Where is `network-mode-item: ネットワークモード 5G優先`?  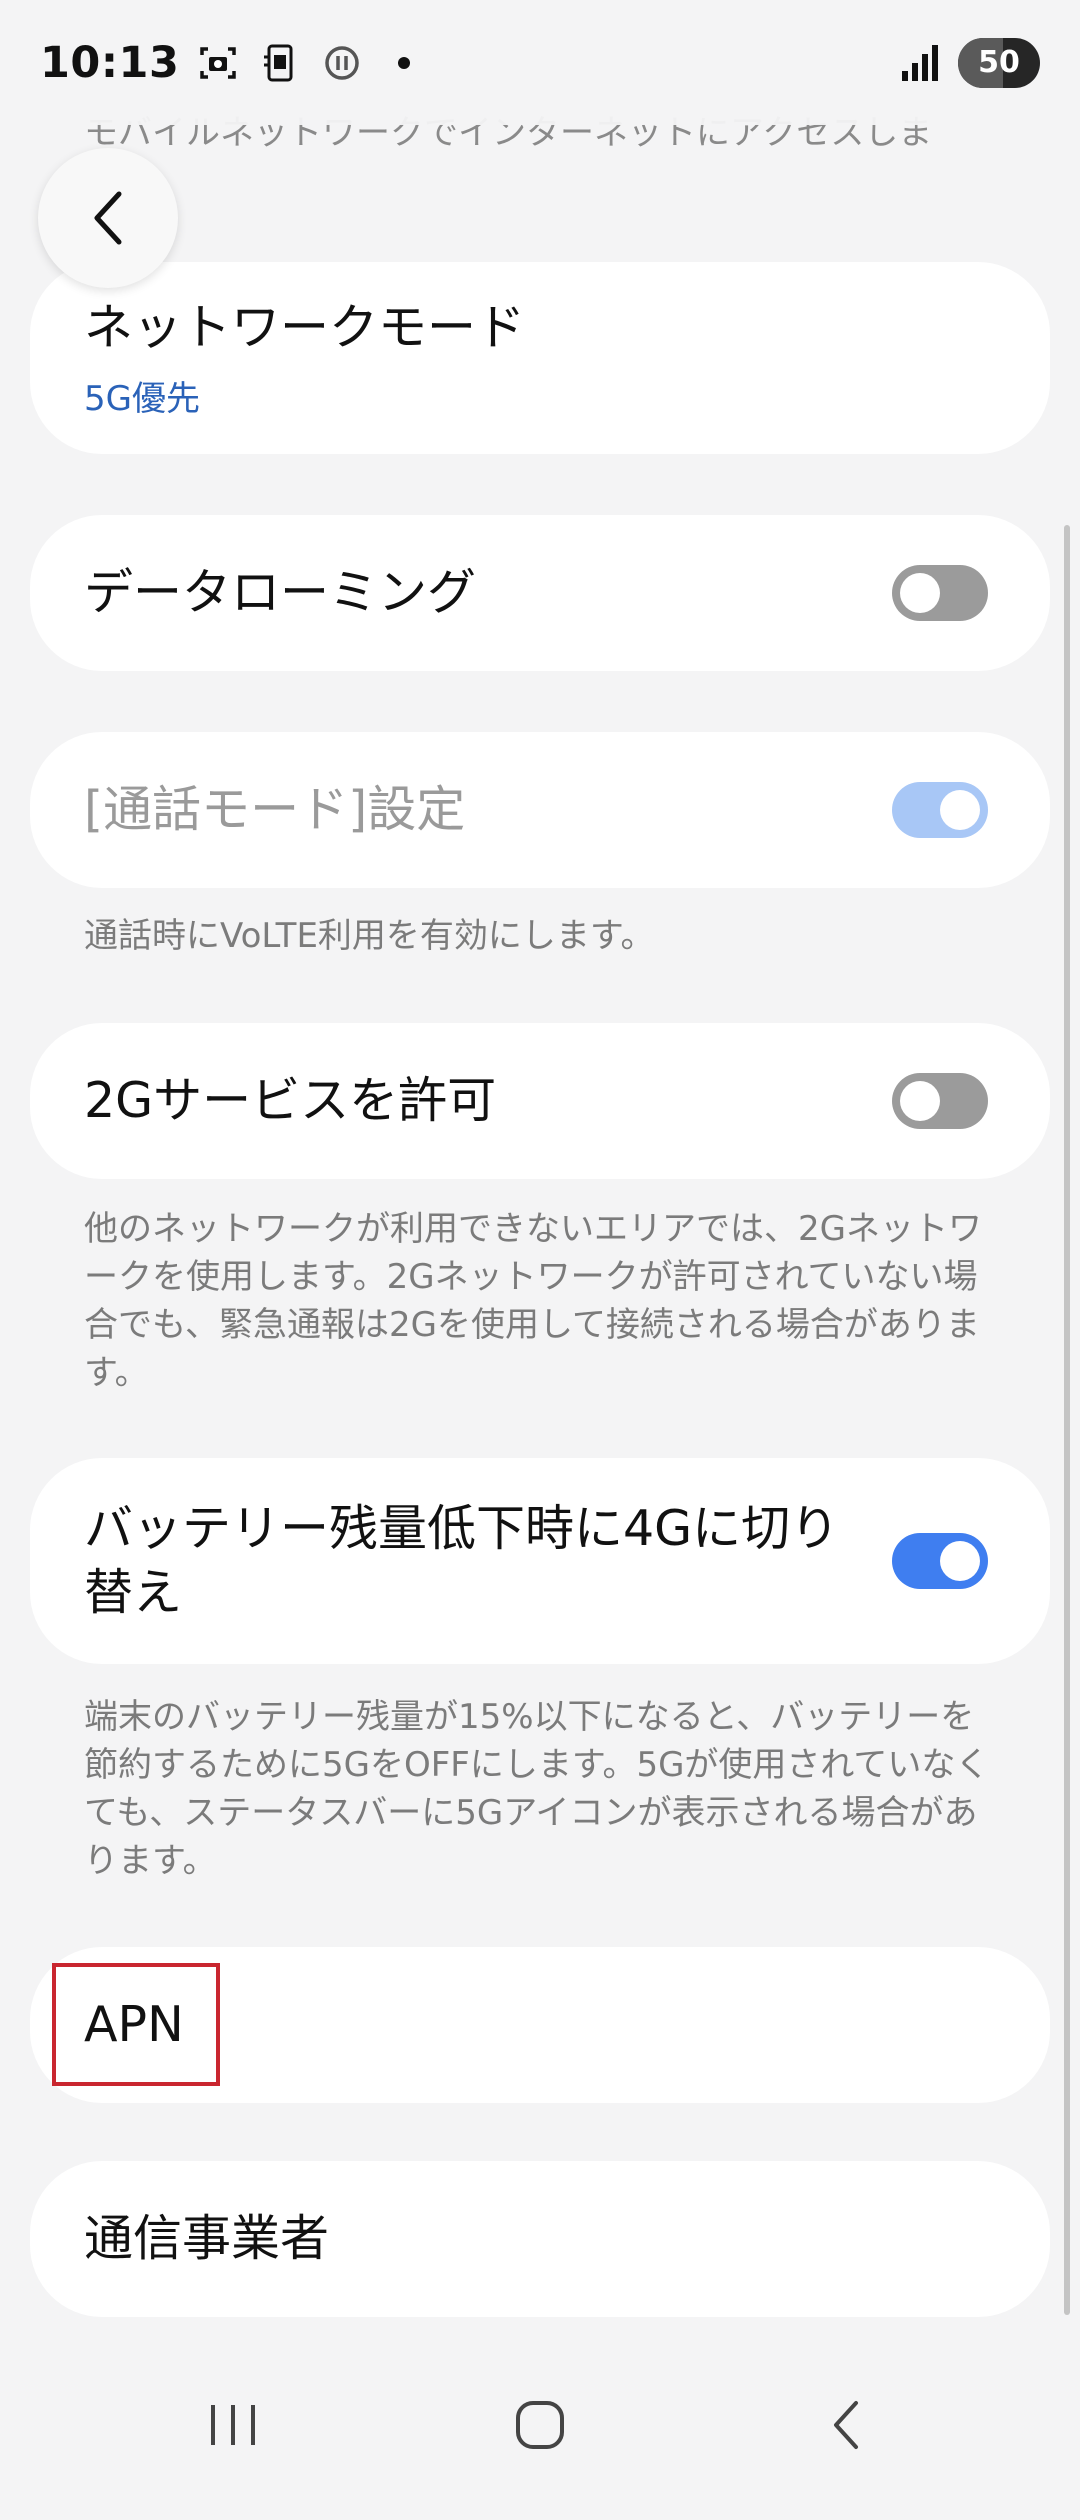 network-mode-item: ネットワークモード 5G優先 is located at coordinates (540, 358).